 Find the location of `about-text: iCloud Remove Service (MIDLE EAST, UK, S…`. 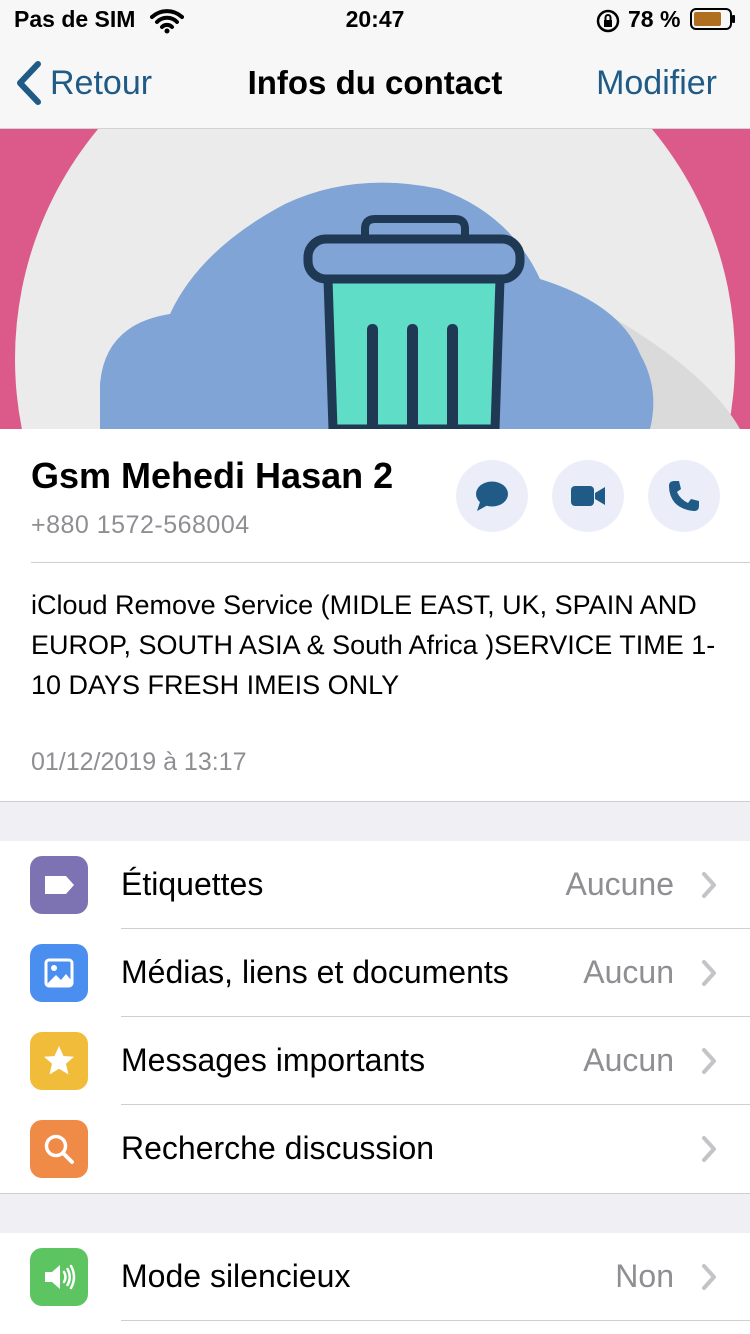

about-text: iCloud Remove Service (MIDLE EAST, UK, S… is located at coordinates (381, 645).